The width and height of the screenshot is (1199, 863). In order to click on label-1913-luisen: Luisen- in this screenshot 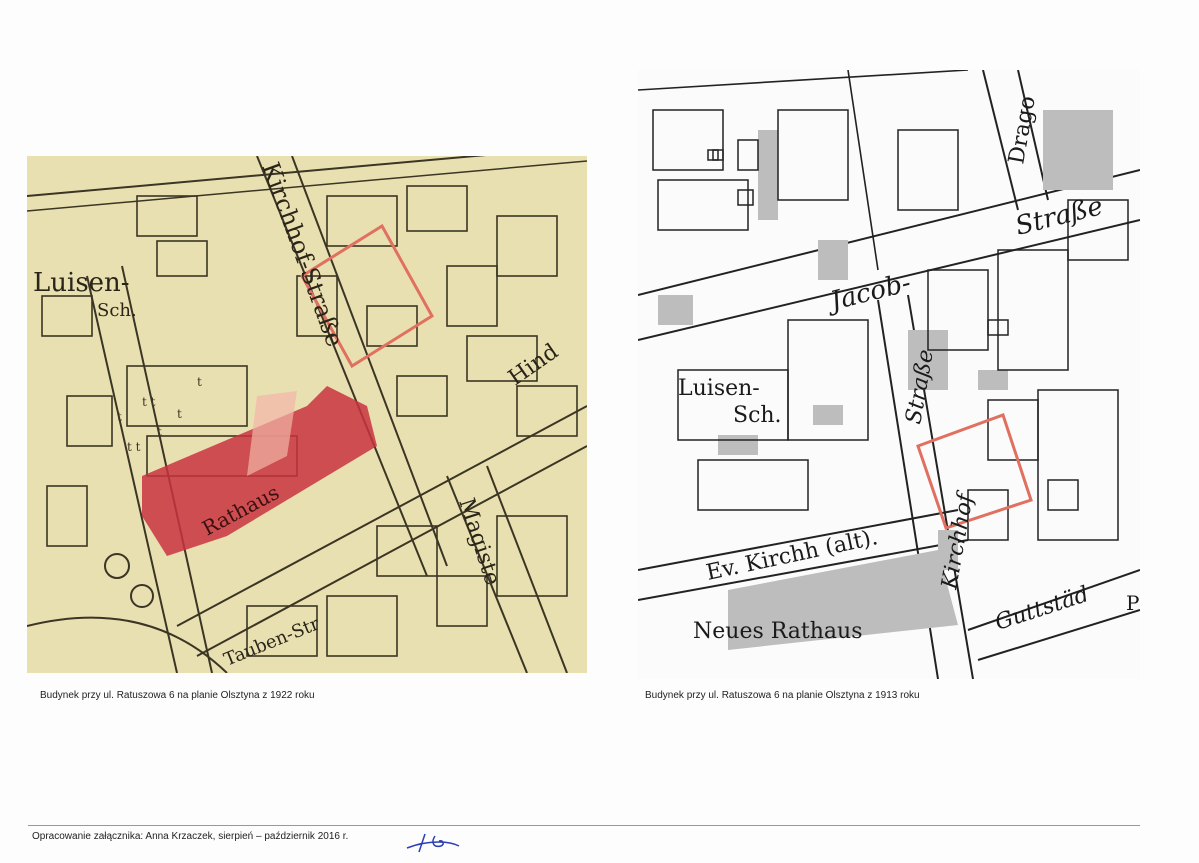, I will do `click(719, 388)`.